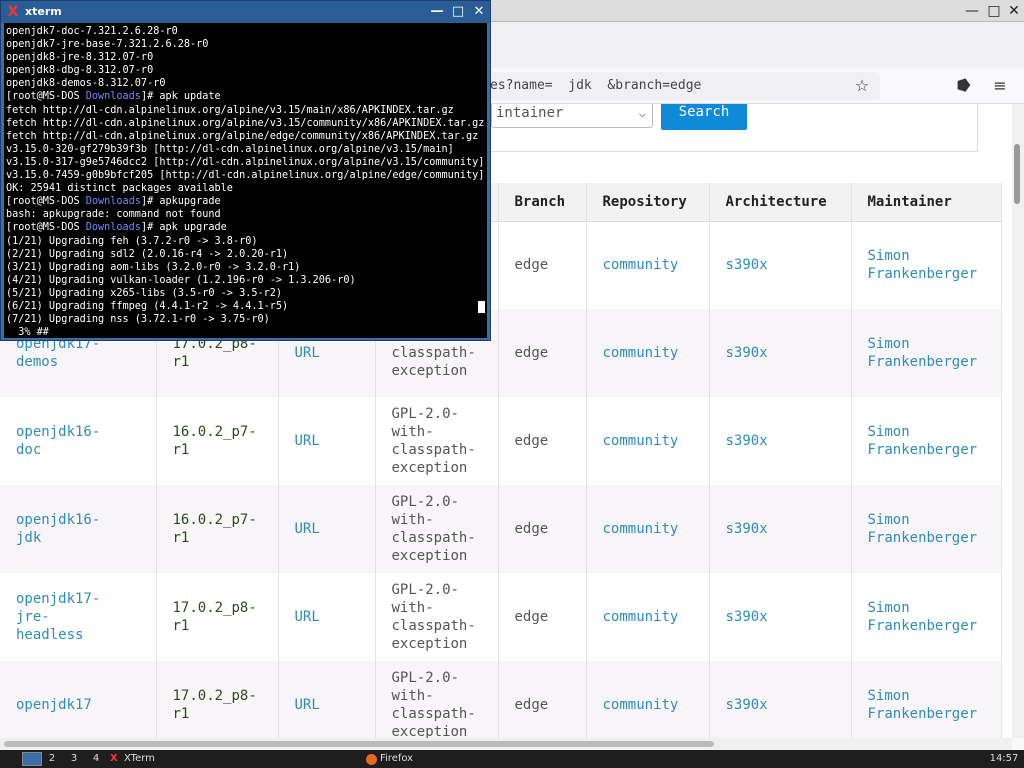  I want to click on clock: 14:57, so click(1004, 758).